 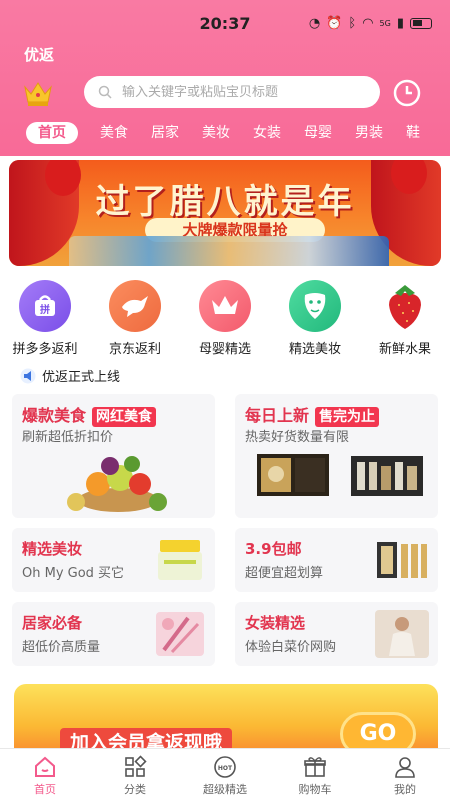 What do you see at coordinates (421, 23) in the screenshot?
I see `battery-icon` at bounding box center [421, 23].